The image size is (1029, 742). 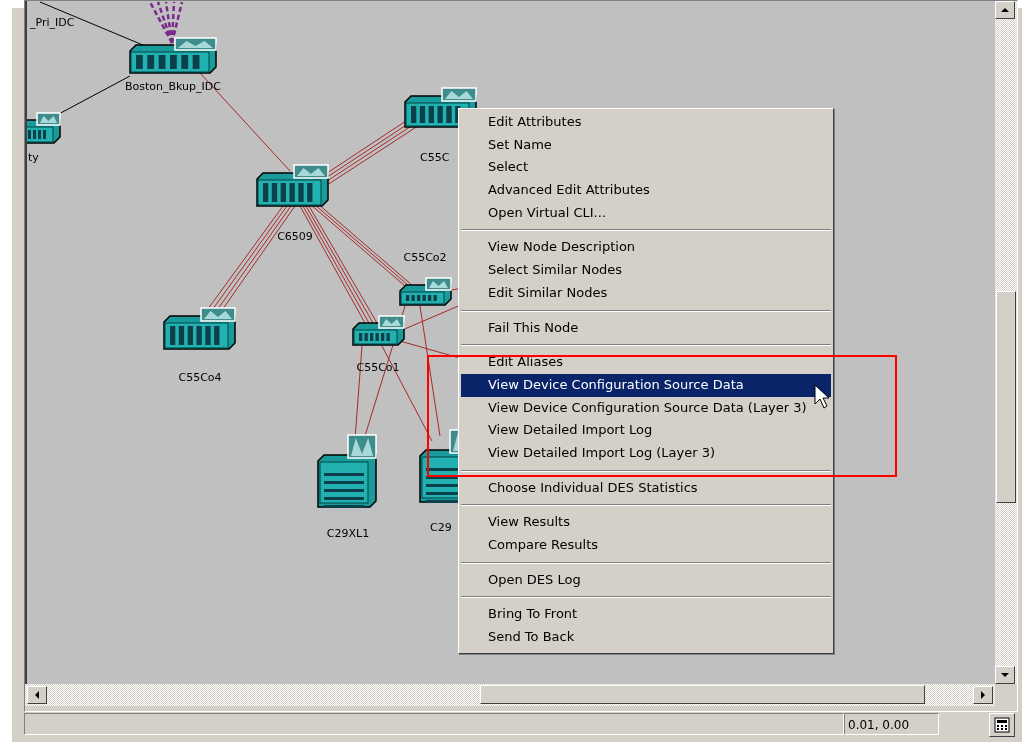 I want to click on arrow-up-icon, so click(x=1005, y=10).